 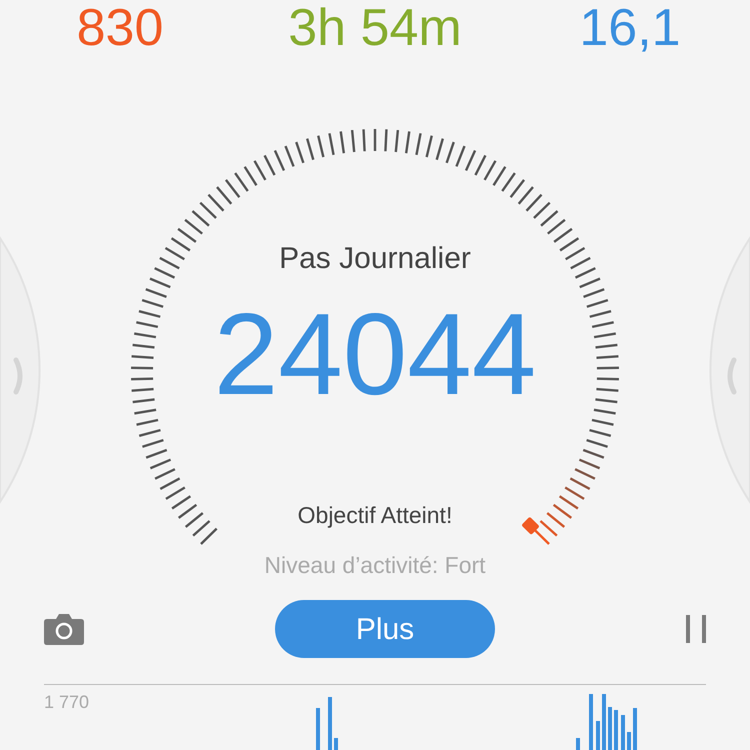 I want to click on stat-value: 16,1, so click(x=630, y=29).